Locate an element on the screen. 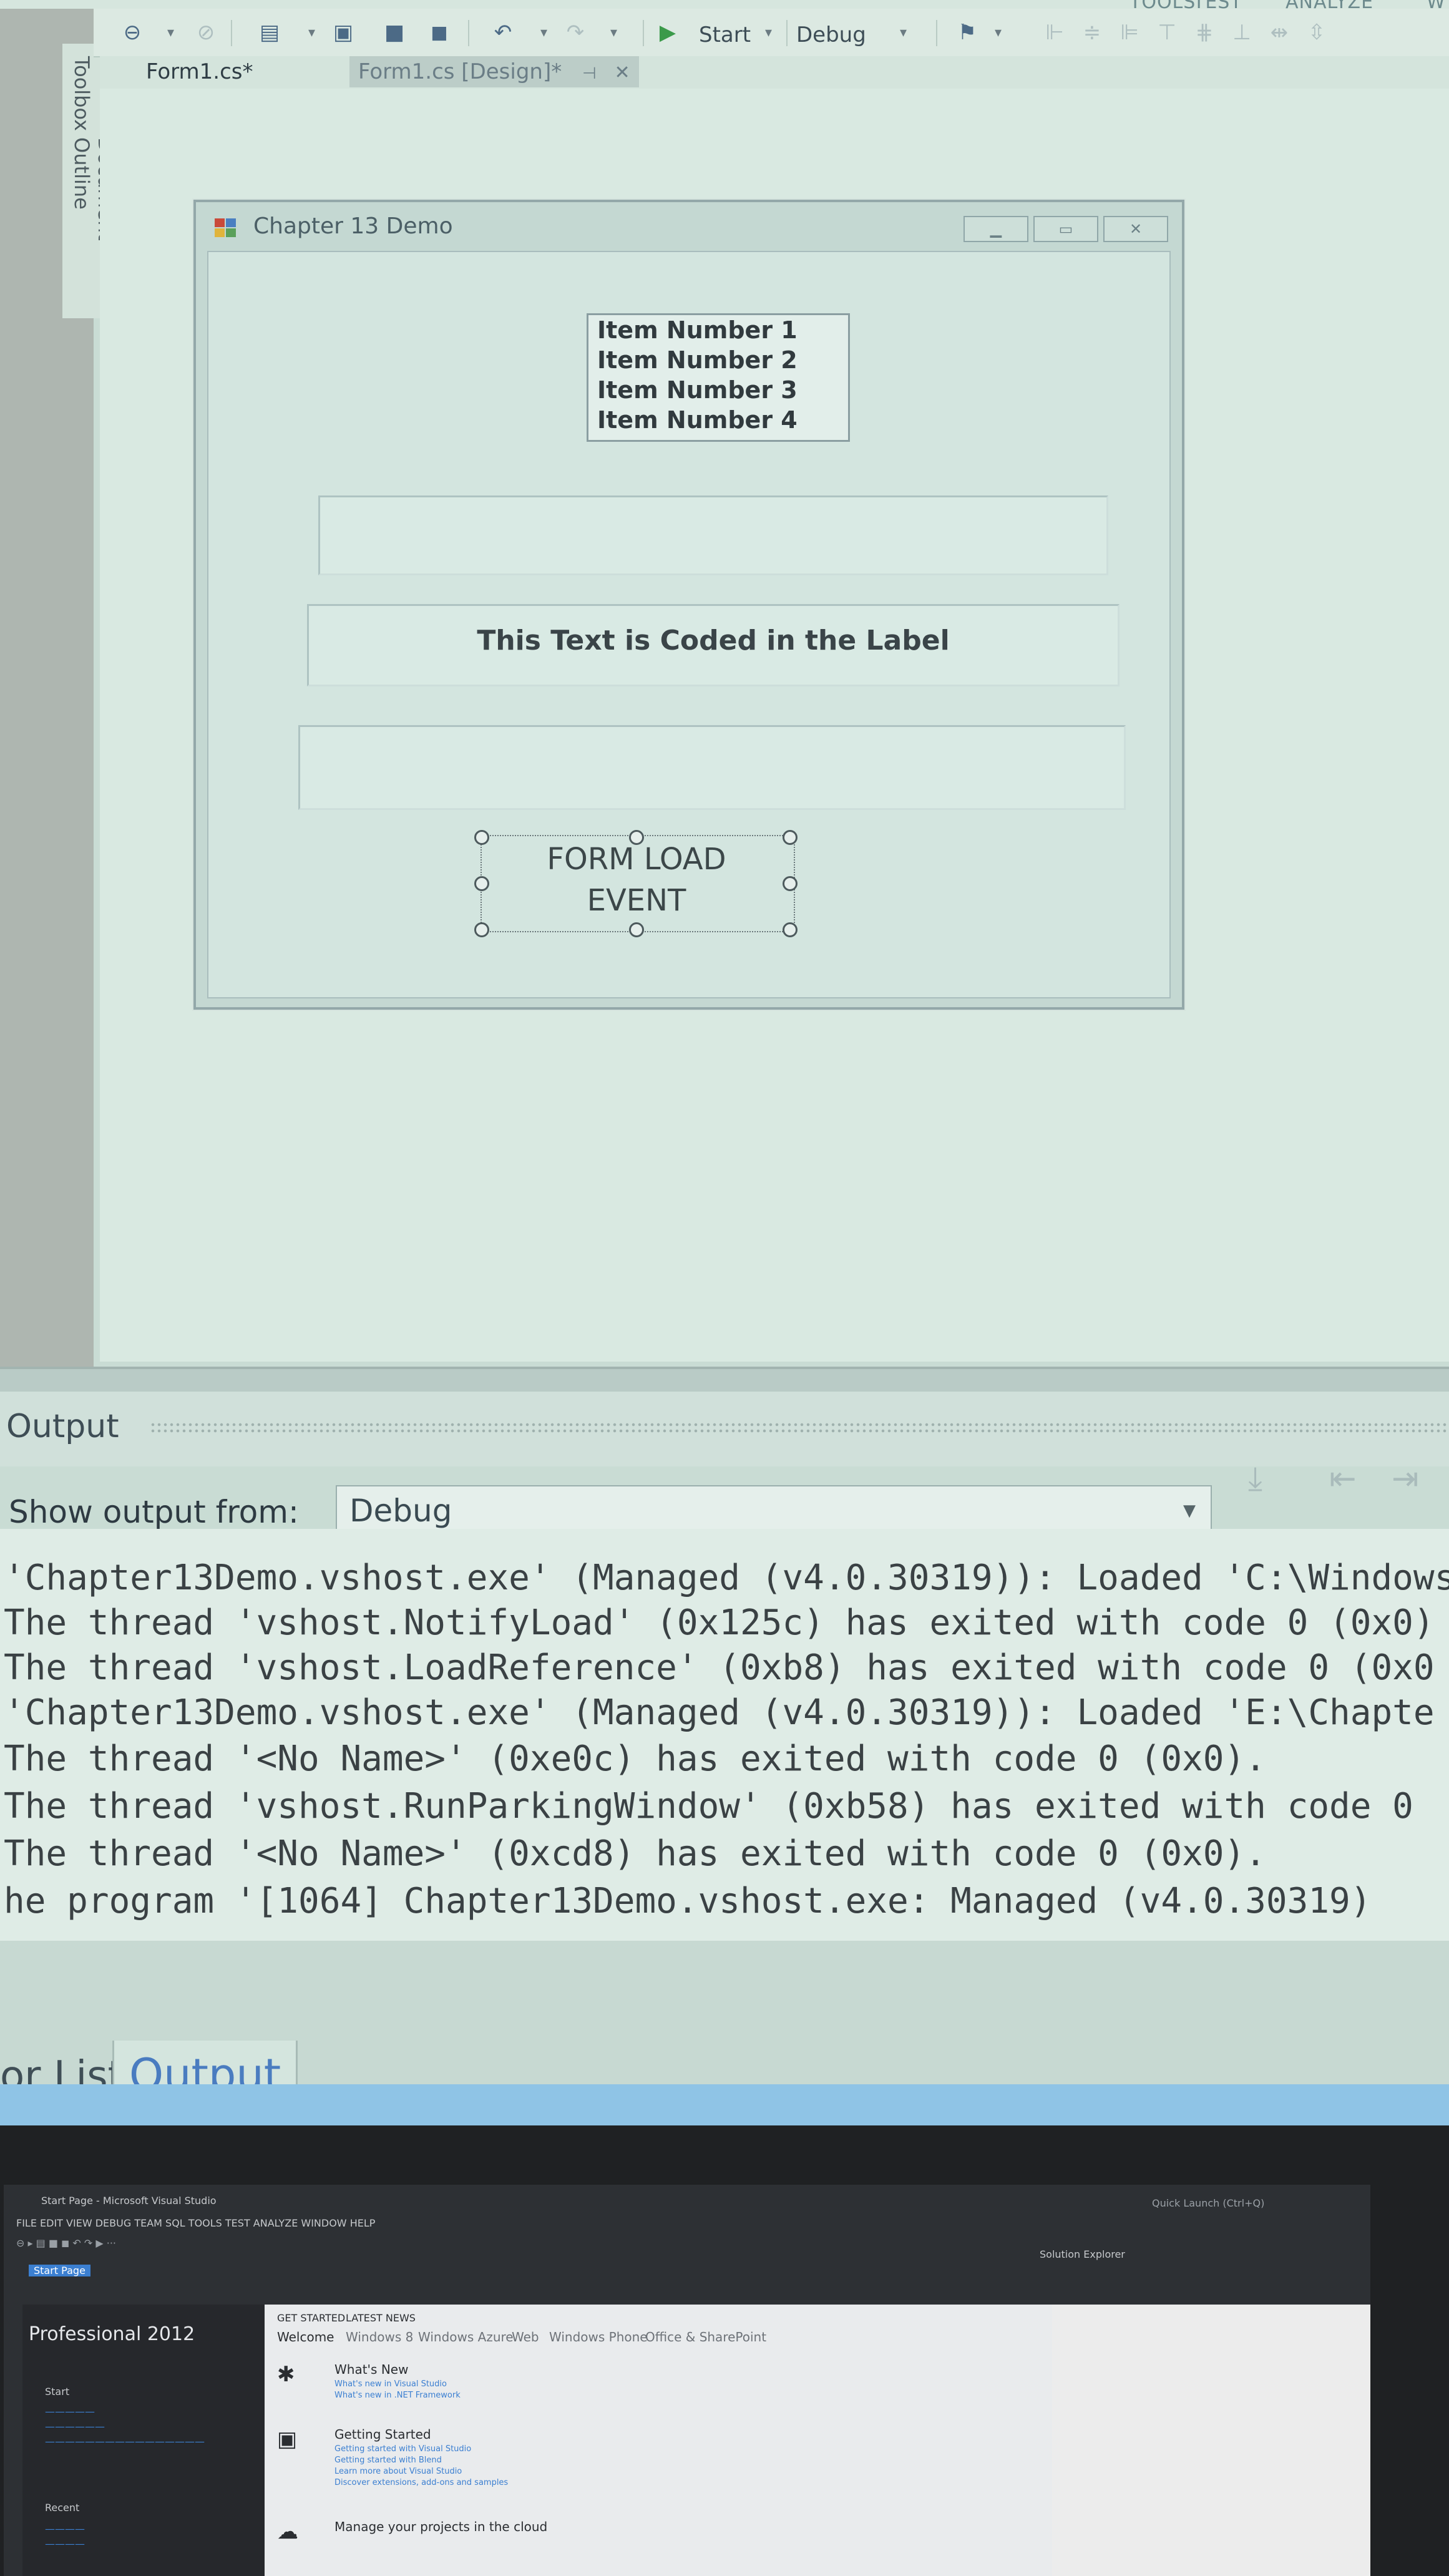 This screenshot has width=1449, height=2576. form-title: Chapter 13 Demo is located at coordinates (353, 226).